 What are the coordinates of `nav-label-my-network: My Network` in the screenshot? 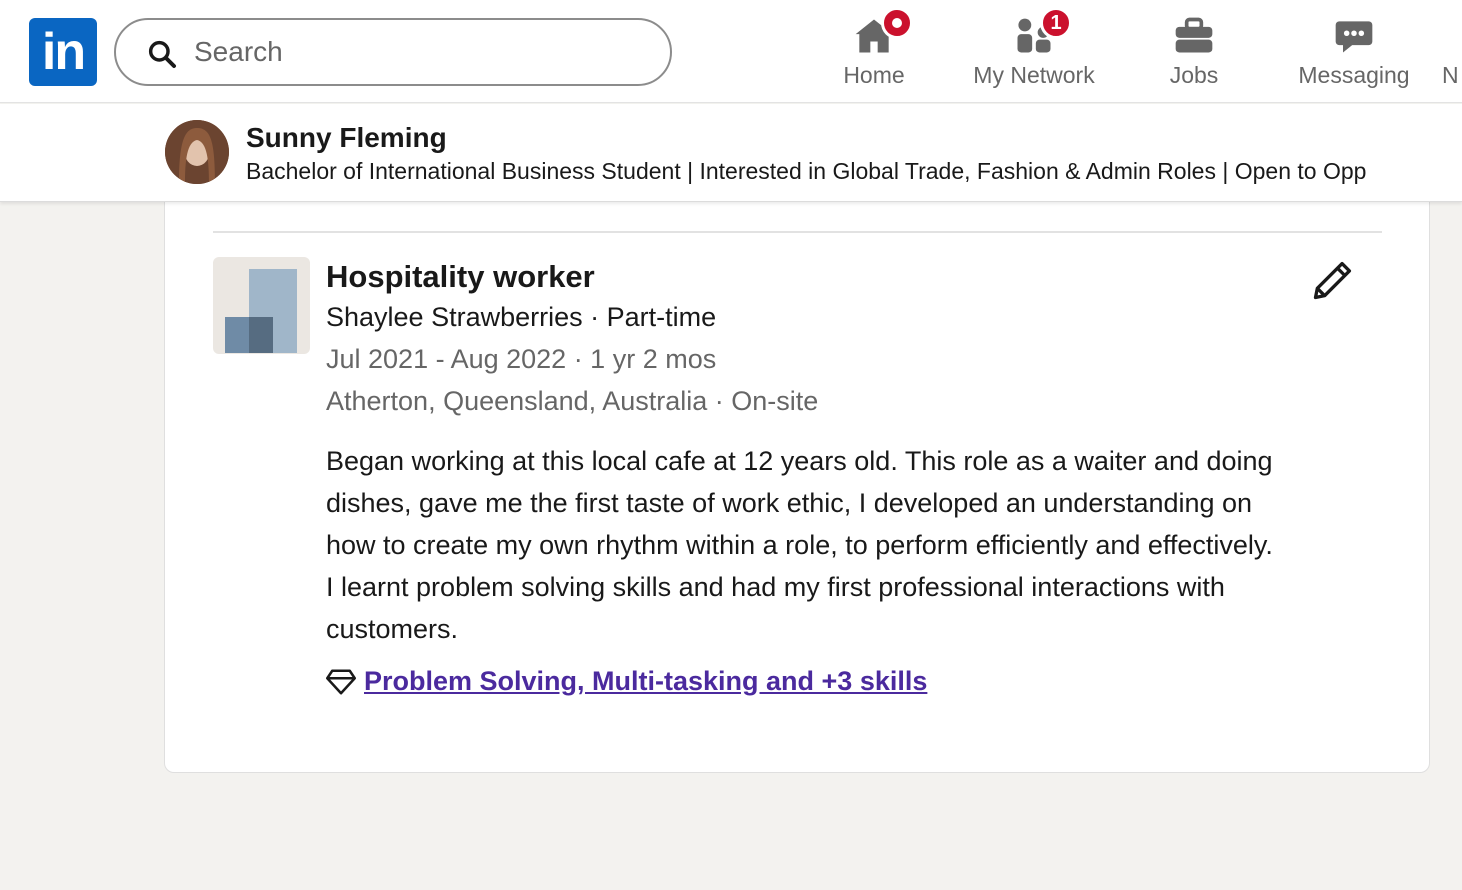 It's located at (1034, 75).